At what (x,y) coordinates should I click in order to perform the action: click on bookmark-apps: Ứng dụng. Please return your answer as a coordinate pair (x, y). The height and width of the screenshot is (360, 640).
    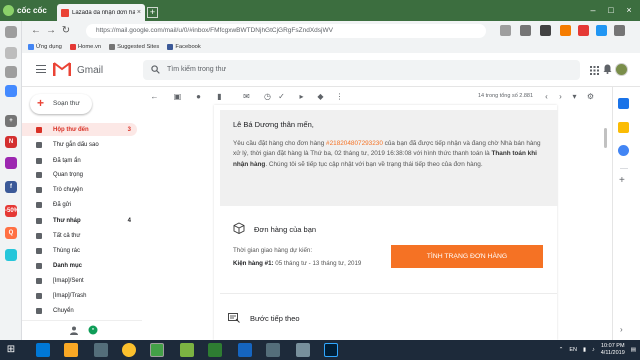
    Looking at the image, I should click on (45, 47).